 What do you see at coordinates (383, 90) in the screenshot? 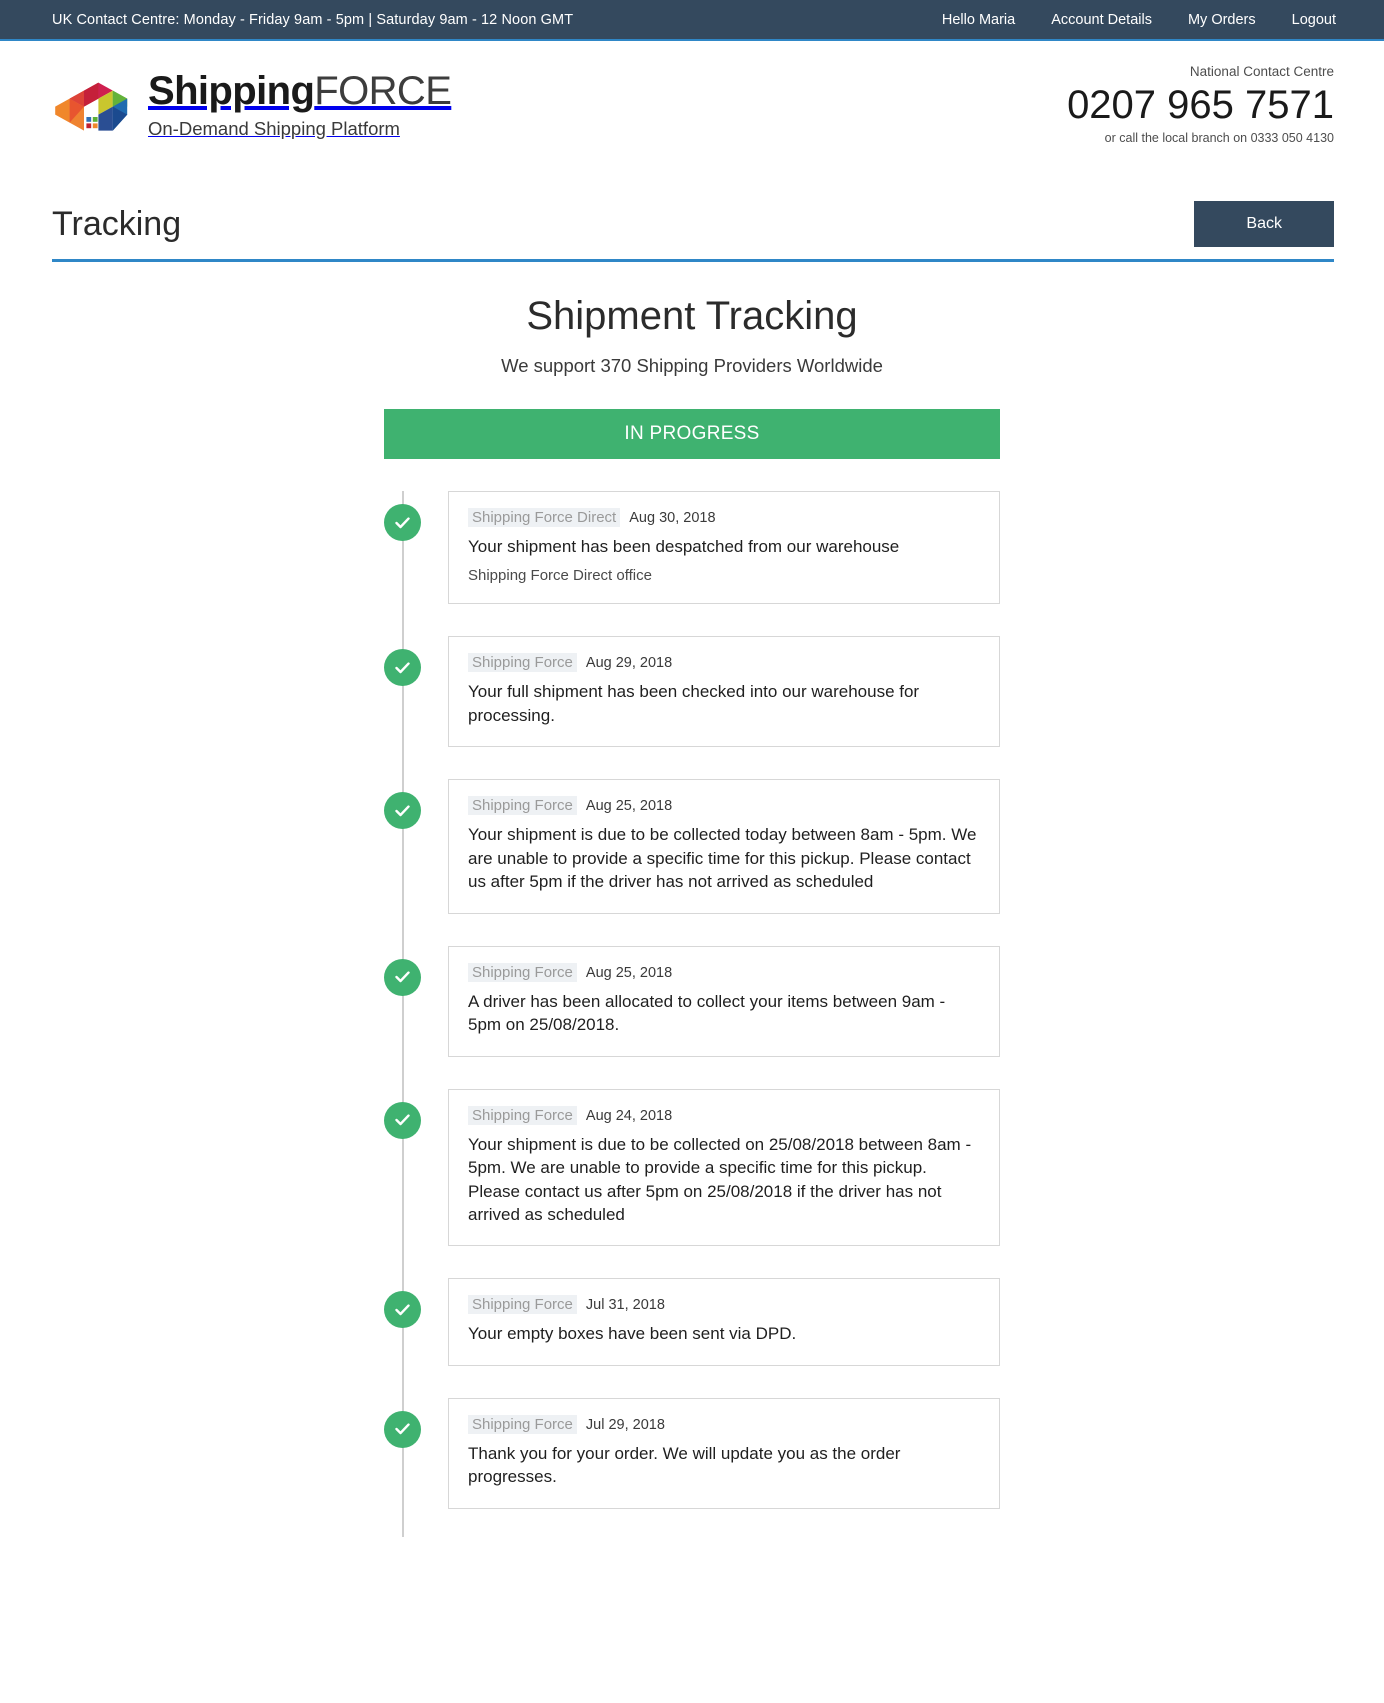
I see `brand-name-thin: FORCE` at bounding box center [383, 90].